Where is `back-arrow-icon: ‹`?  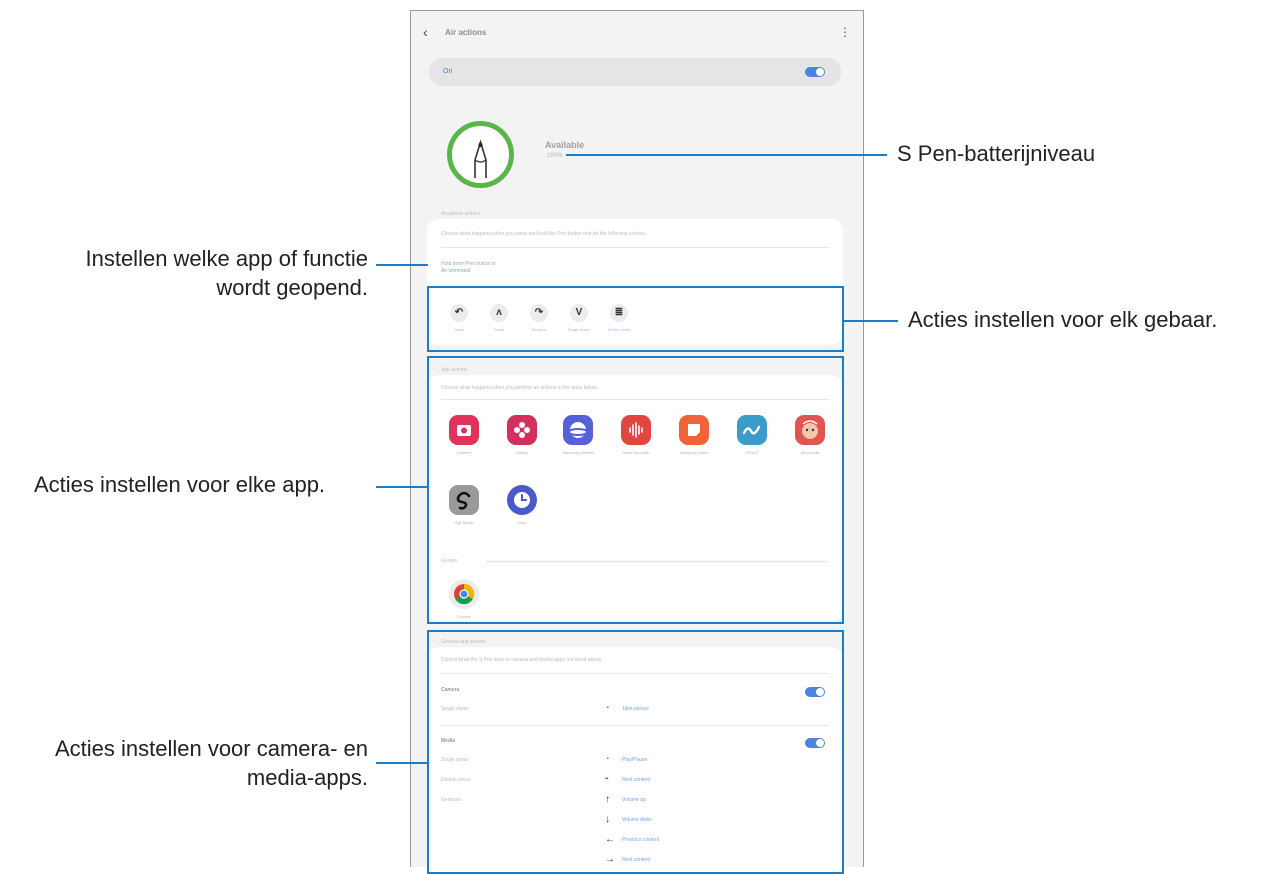
back-arrow-icon: ‹ is located at coordinates (425, 32).